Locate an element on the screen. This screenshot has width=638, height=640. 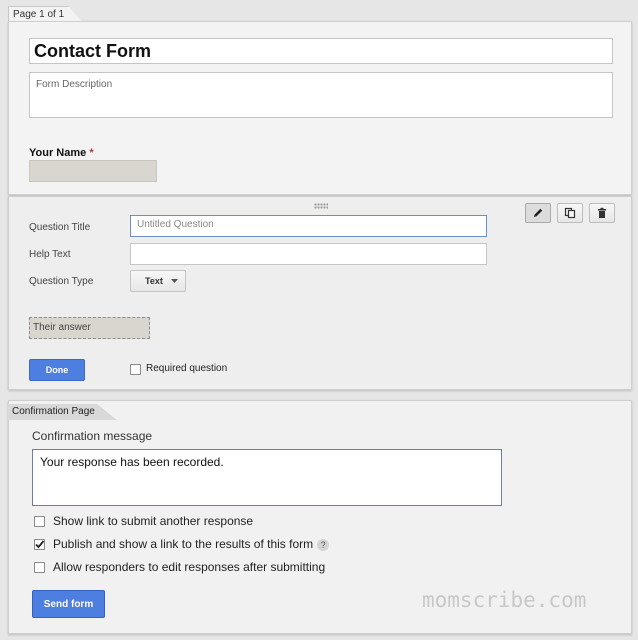
pencil-icon is located at coordinates (538, 212).